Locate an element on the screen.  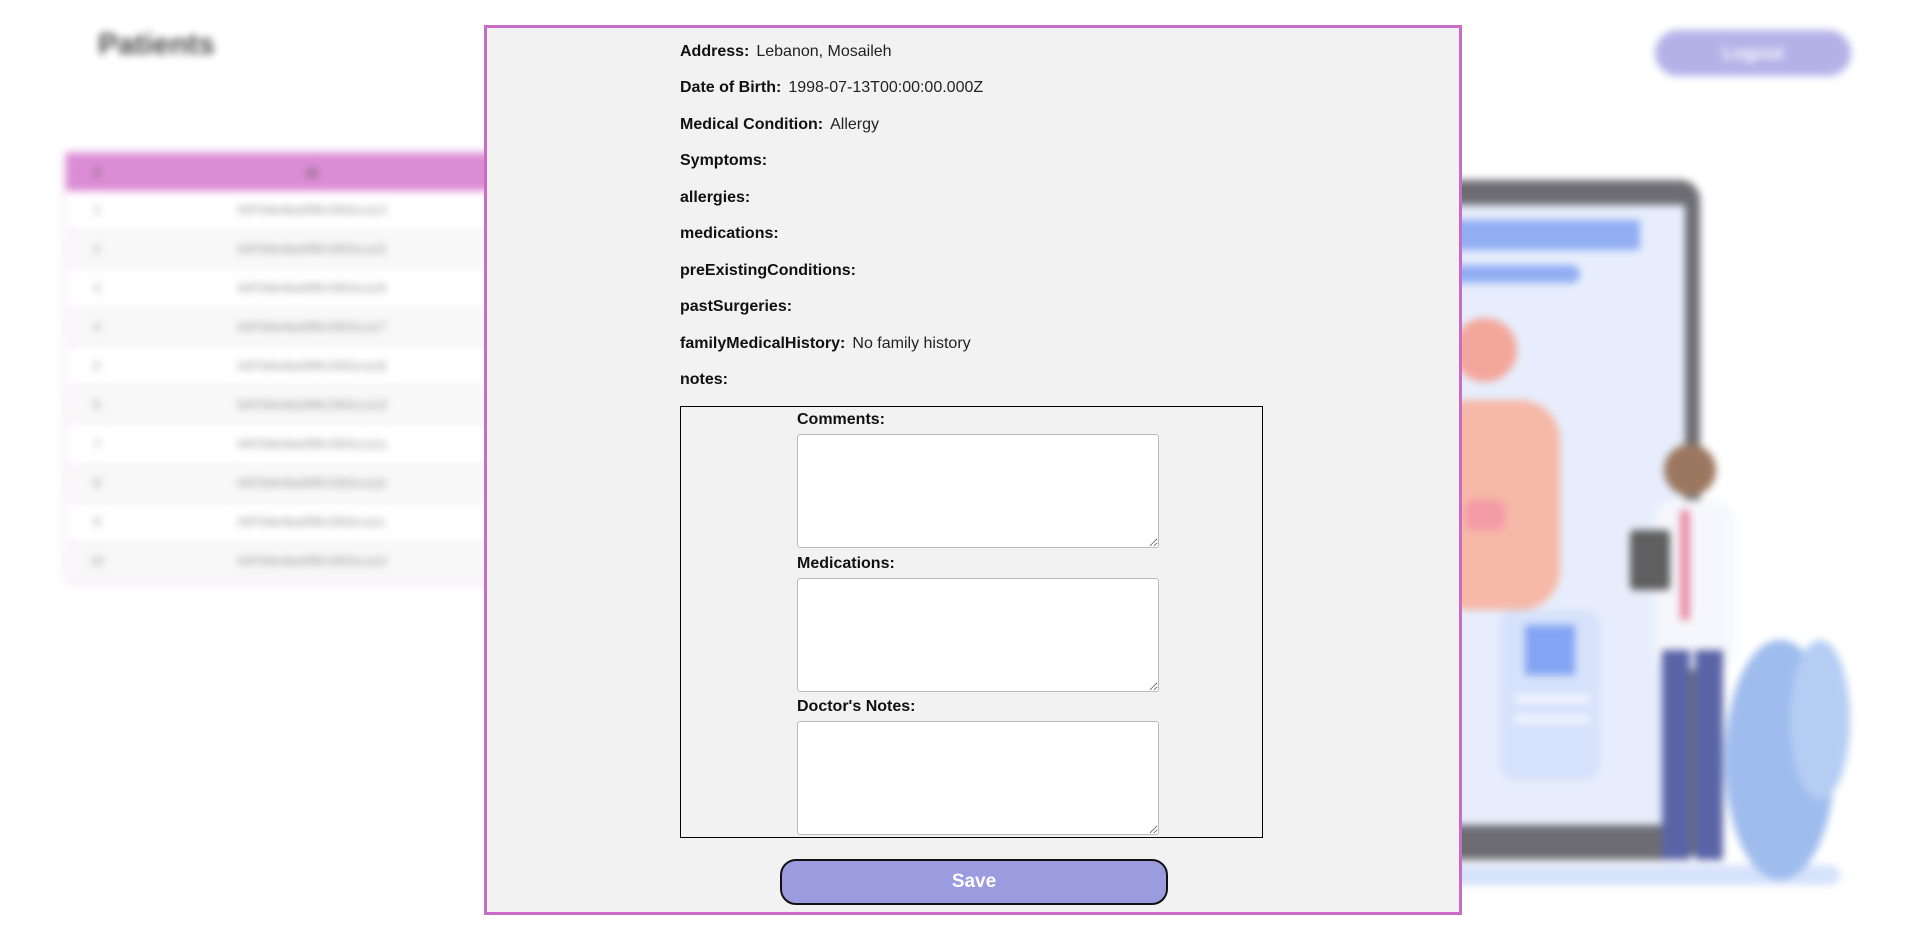
table-row: 5 64f7b9e4ba0f9fc3363cca18 is located at coordinates (281, 366).